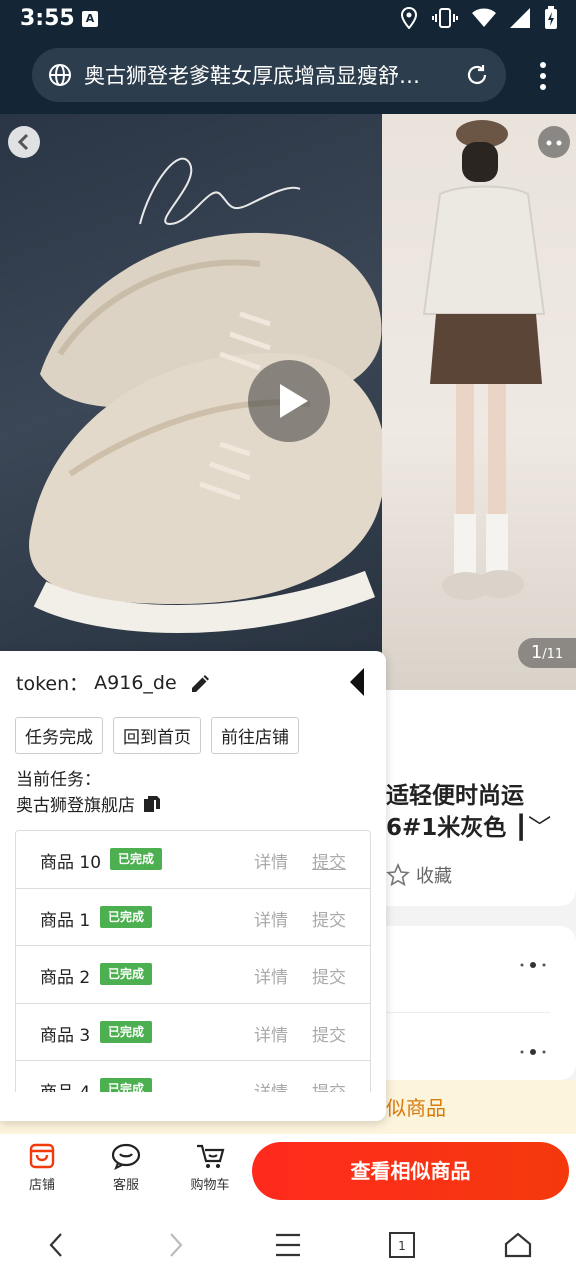 The image size is (576, 1280). I want to click on svg-text: 1, so click(402, 1246).